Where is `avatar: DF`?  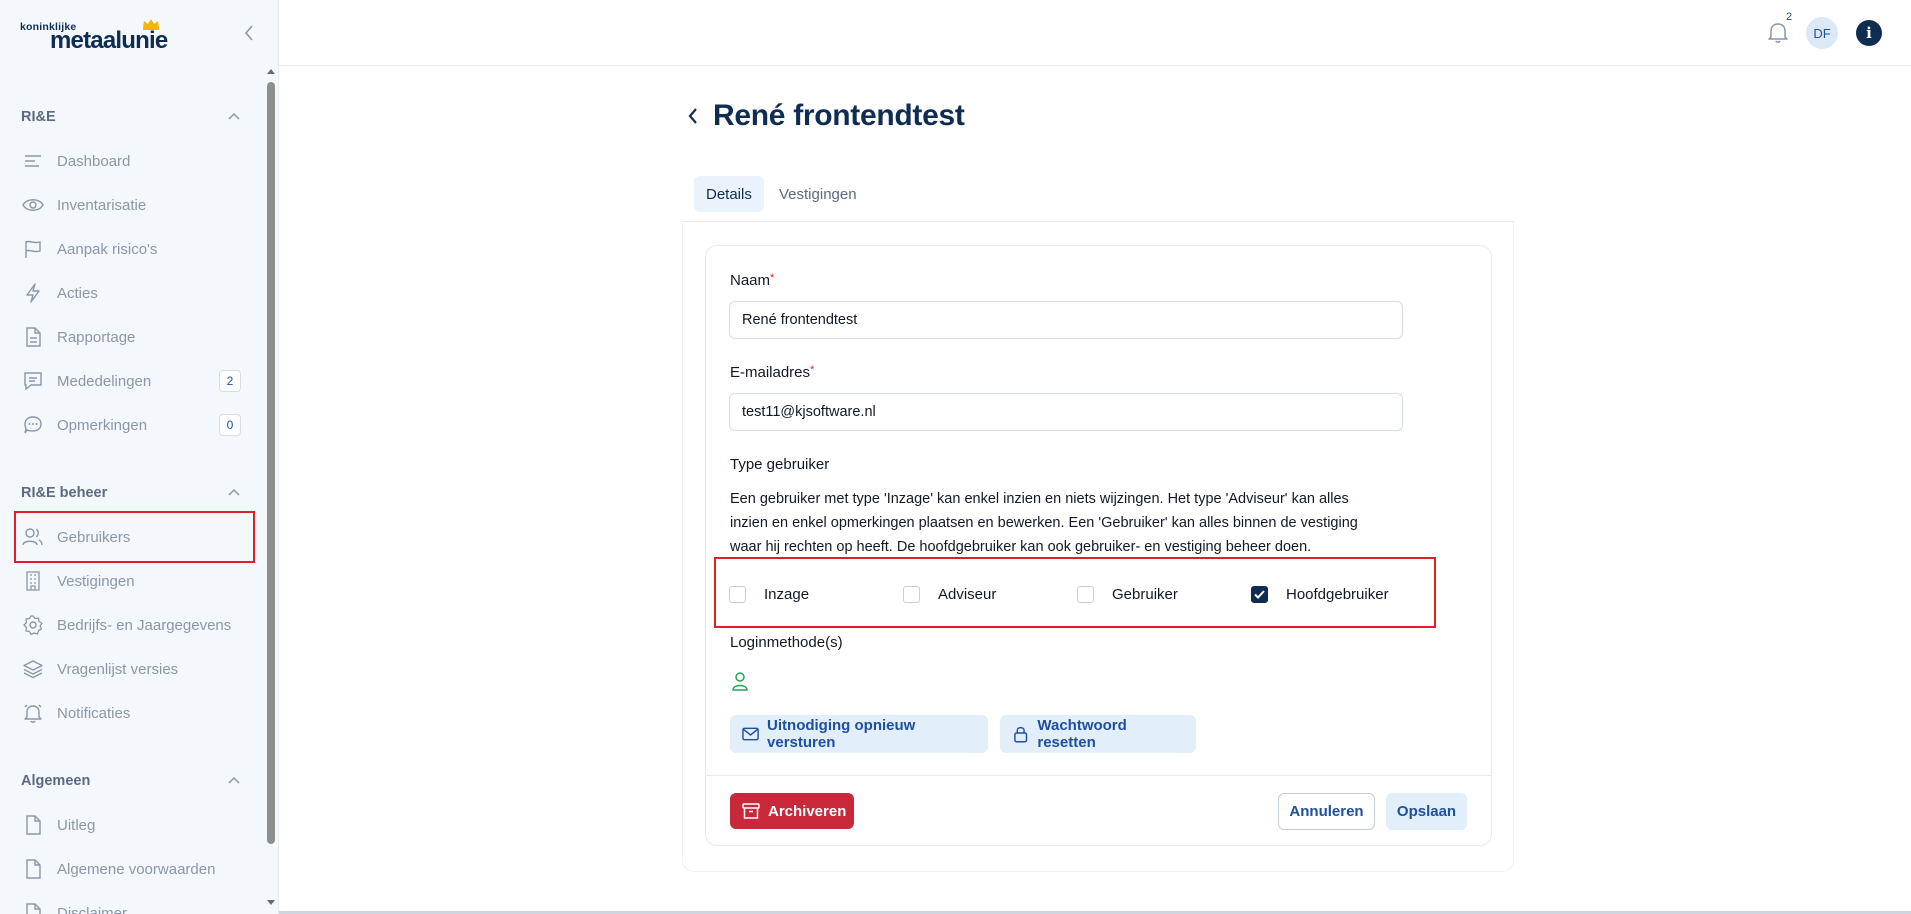
avatar: DF is located at coordinates (1822, 33).